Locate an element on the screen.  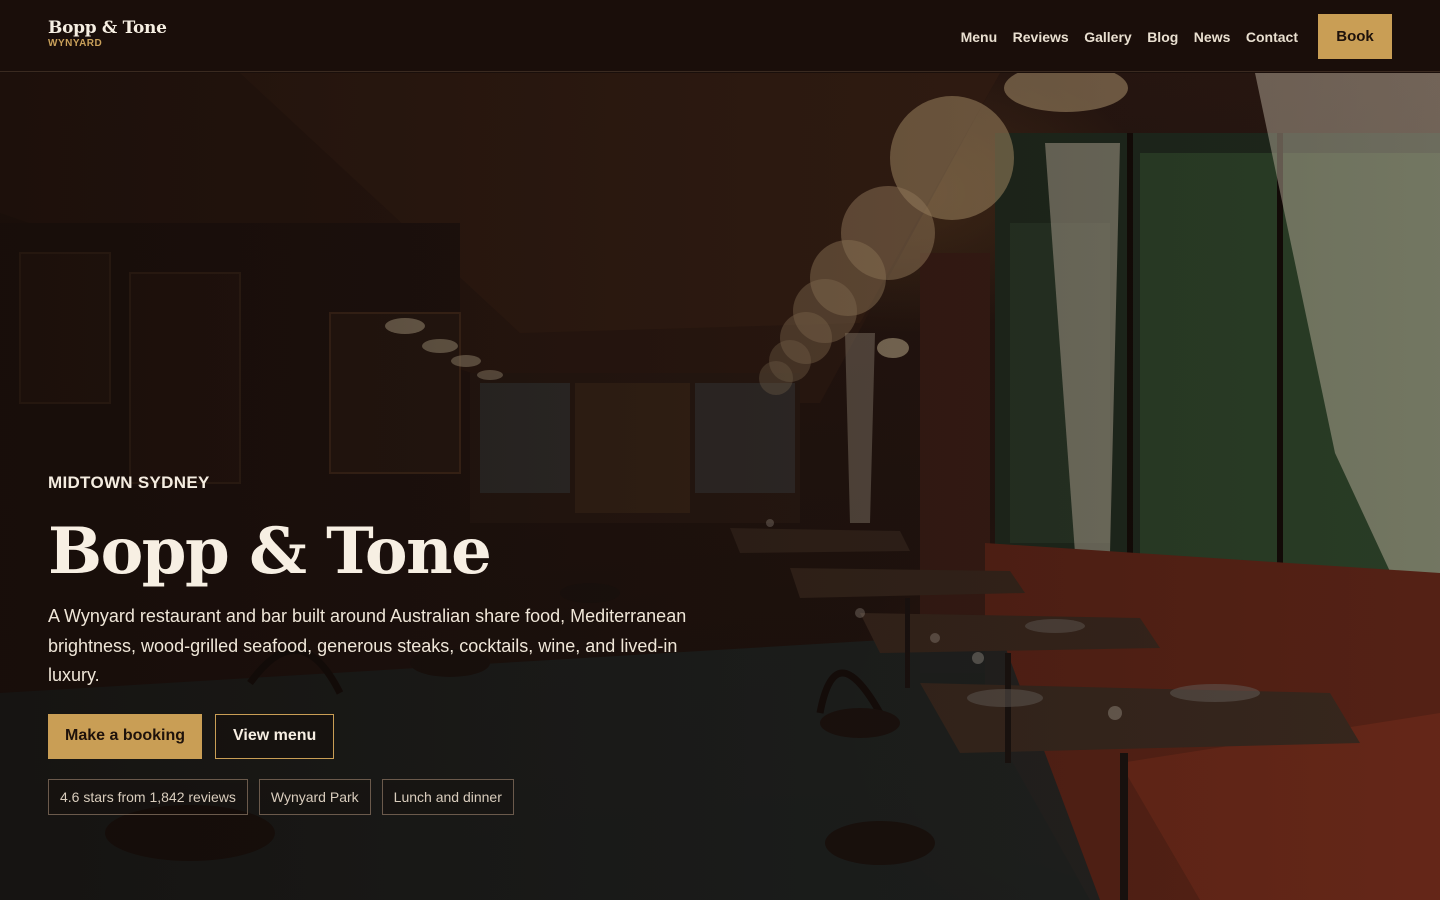
nav-item-news: News is located at coordinates (1212, 37).